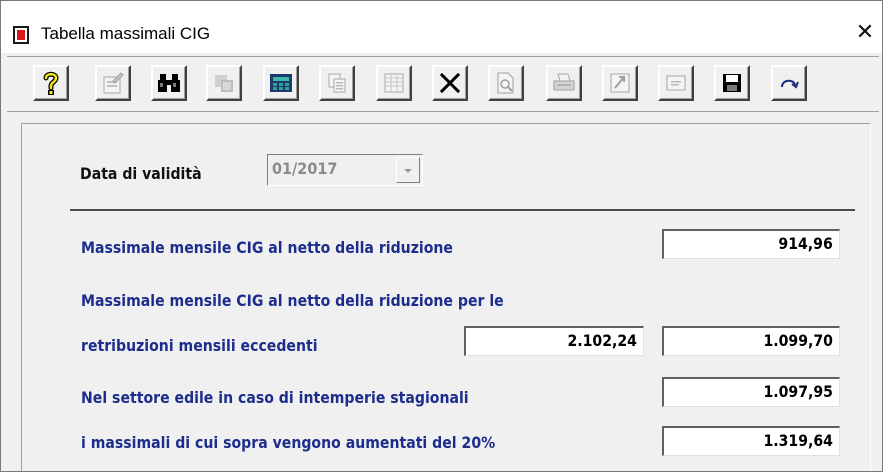  What do you see at coordinates (751, 244) in the screenshot?
I see `field-massimale-mensile: 914,96` at bounding box center [751, 244].